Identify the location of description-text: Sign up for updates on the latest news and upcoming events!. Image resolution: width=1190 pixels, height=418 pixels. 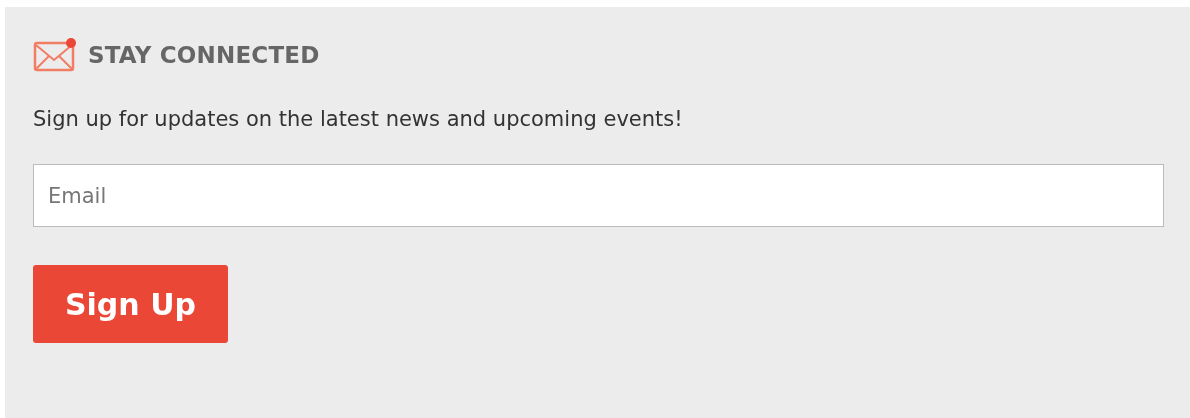
(358, 119).